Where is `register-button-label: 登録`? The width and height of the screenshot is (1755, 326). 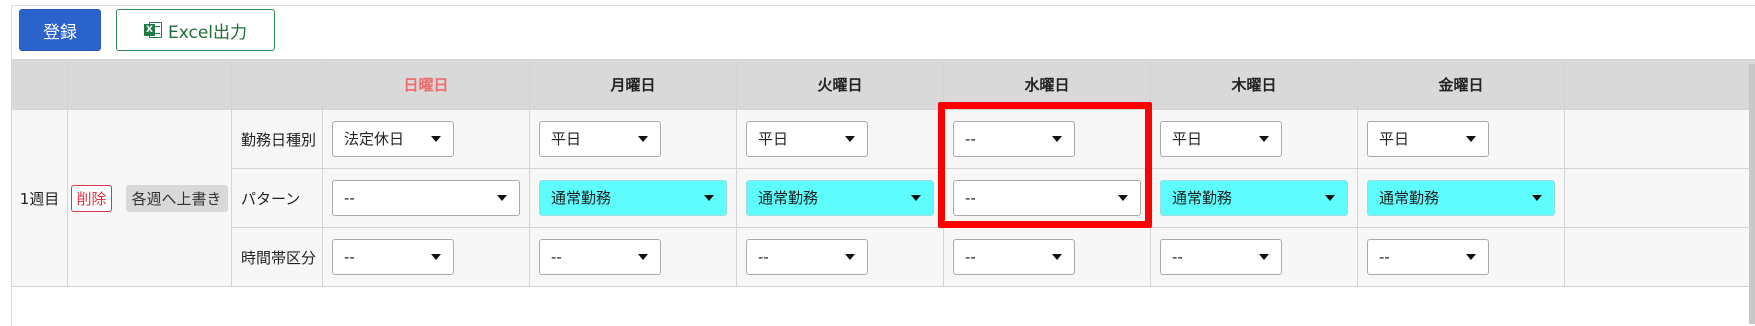 register-button-label: 登録 is located at coordinates (60, 30).